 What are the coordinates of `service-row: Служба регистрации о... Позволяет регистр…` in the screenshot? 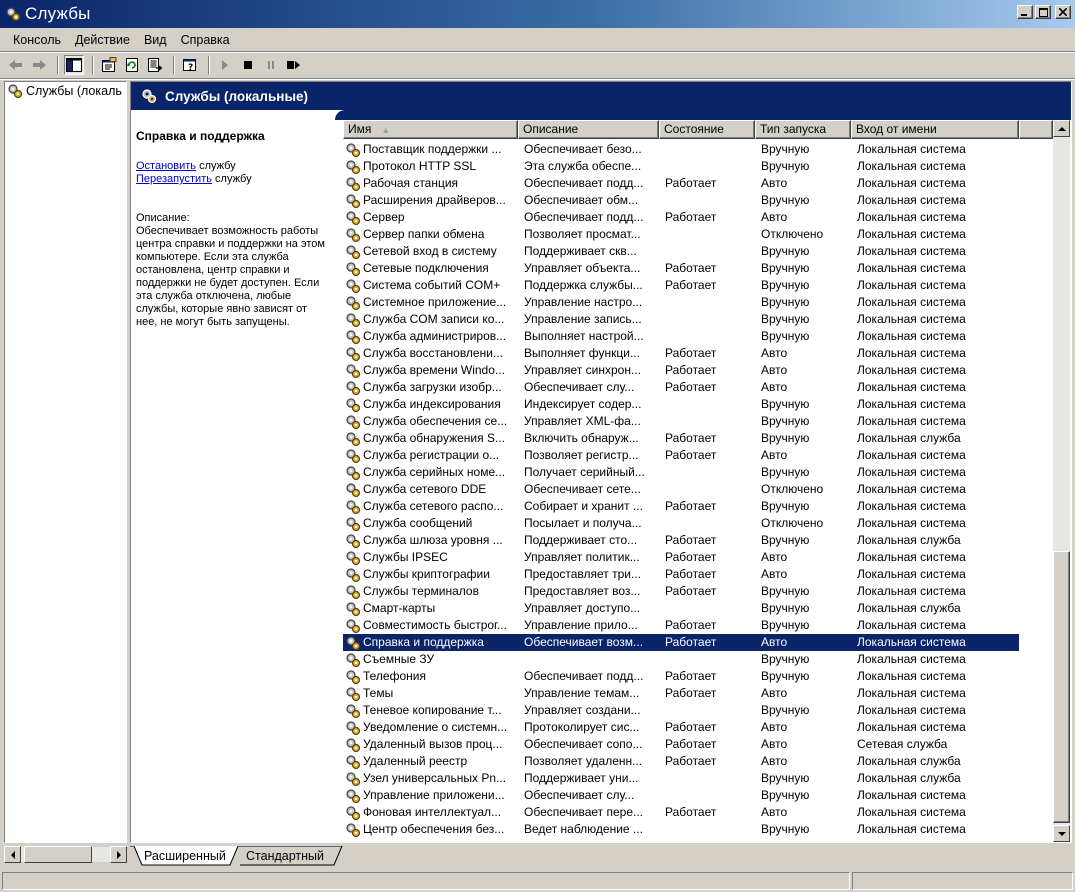 It's located at (698, 455).